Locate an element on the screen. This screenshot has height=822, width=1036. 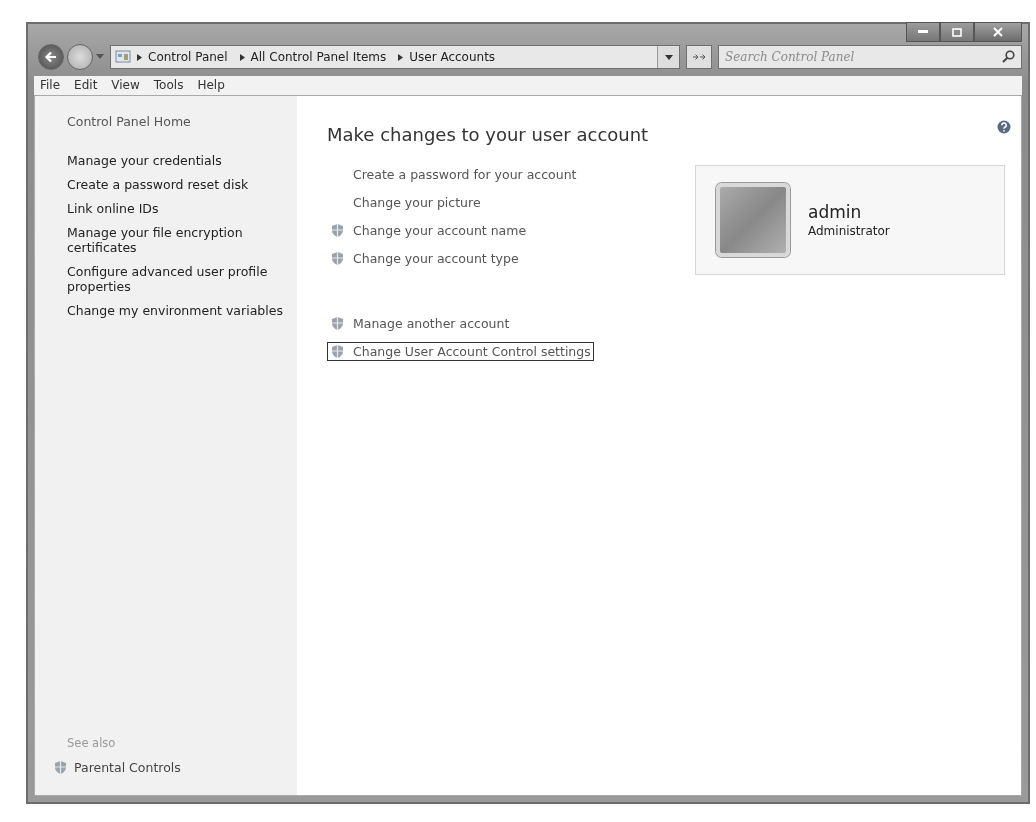
close-icon is located at coordinates (998, 32).